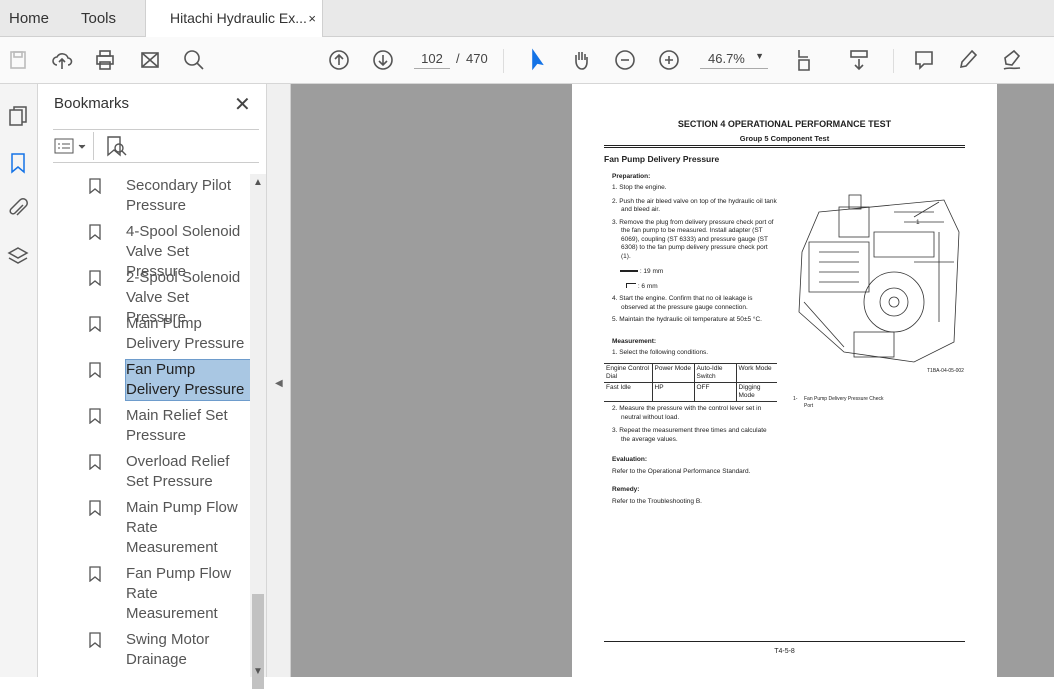 The height and width of the screenshot is (689, 1054). Describe the element at coordinates (71, 146) in the screenshot. I see `options-menu-button` at that location.